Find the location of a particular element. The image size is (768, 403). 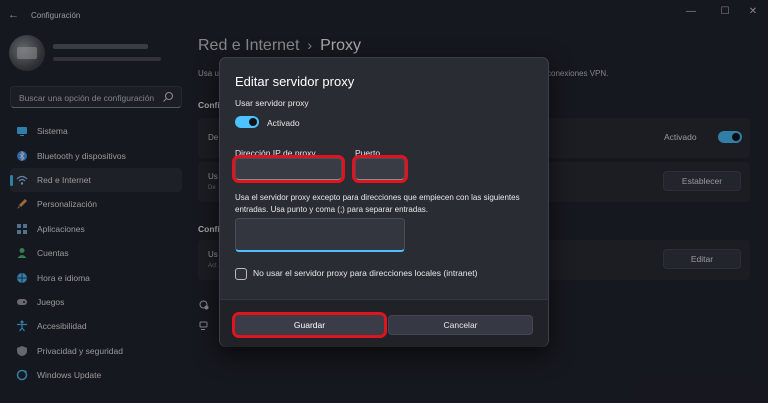

local-addresses-checkbox is located at coordinates (241, 274).